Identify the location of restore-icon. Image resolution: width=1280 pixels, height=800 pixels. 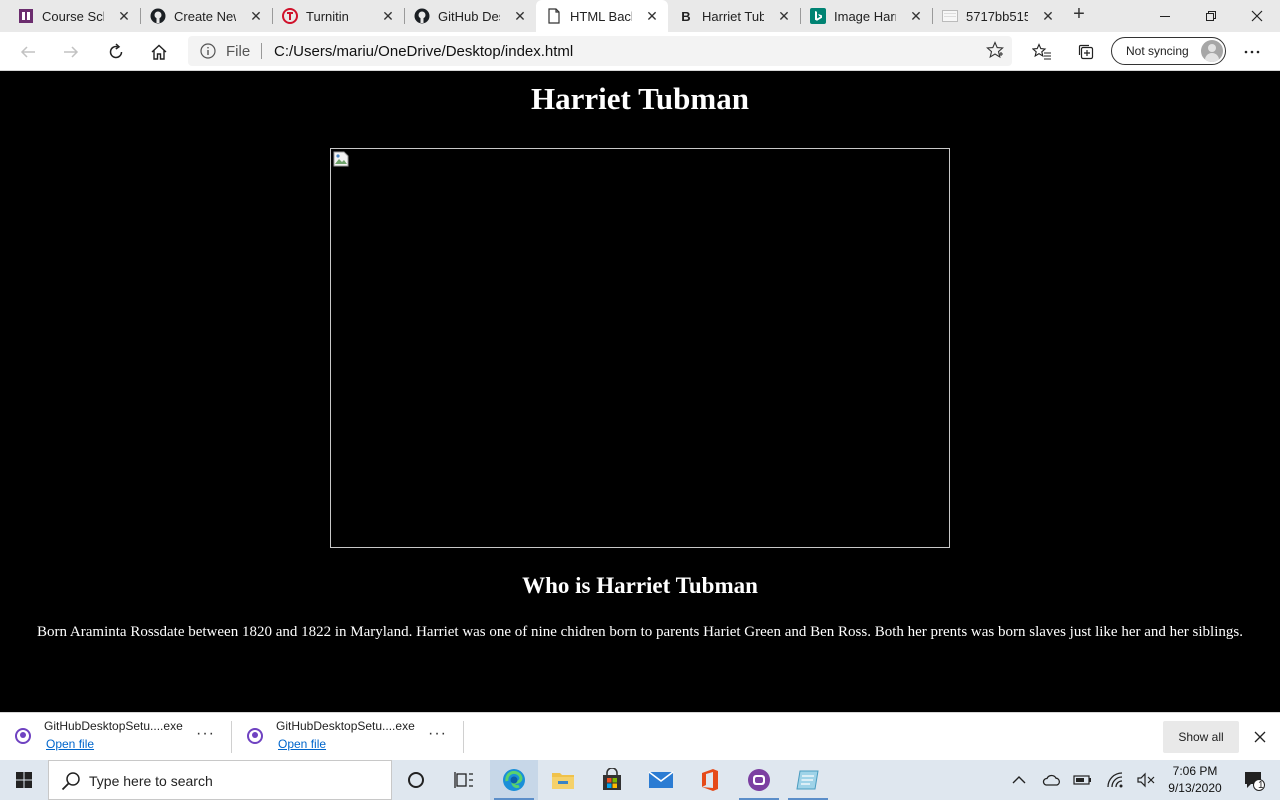
(1211, 16).